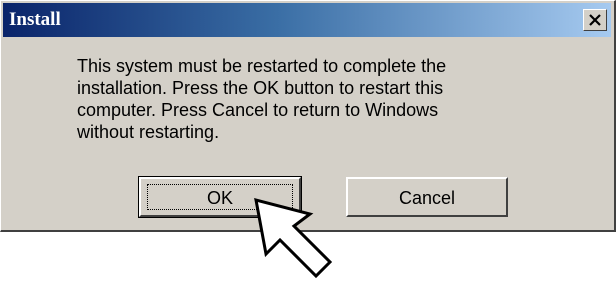  I want to click on cancel-button-label: Cancel, so click(427, 198).